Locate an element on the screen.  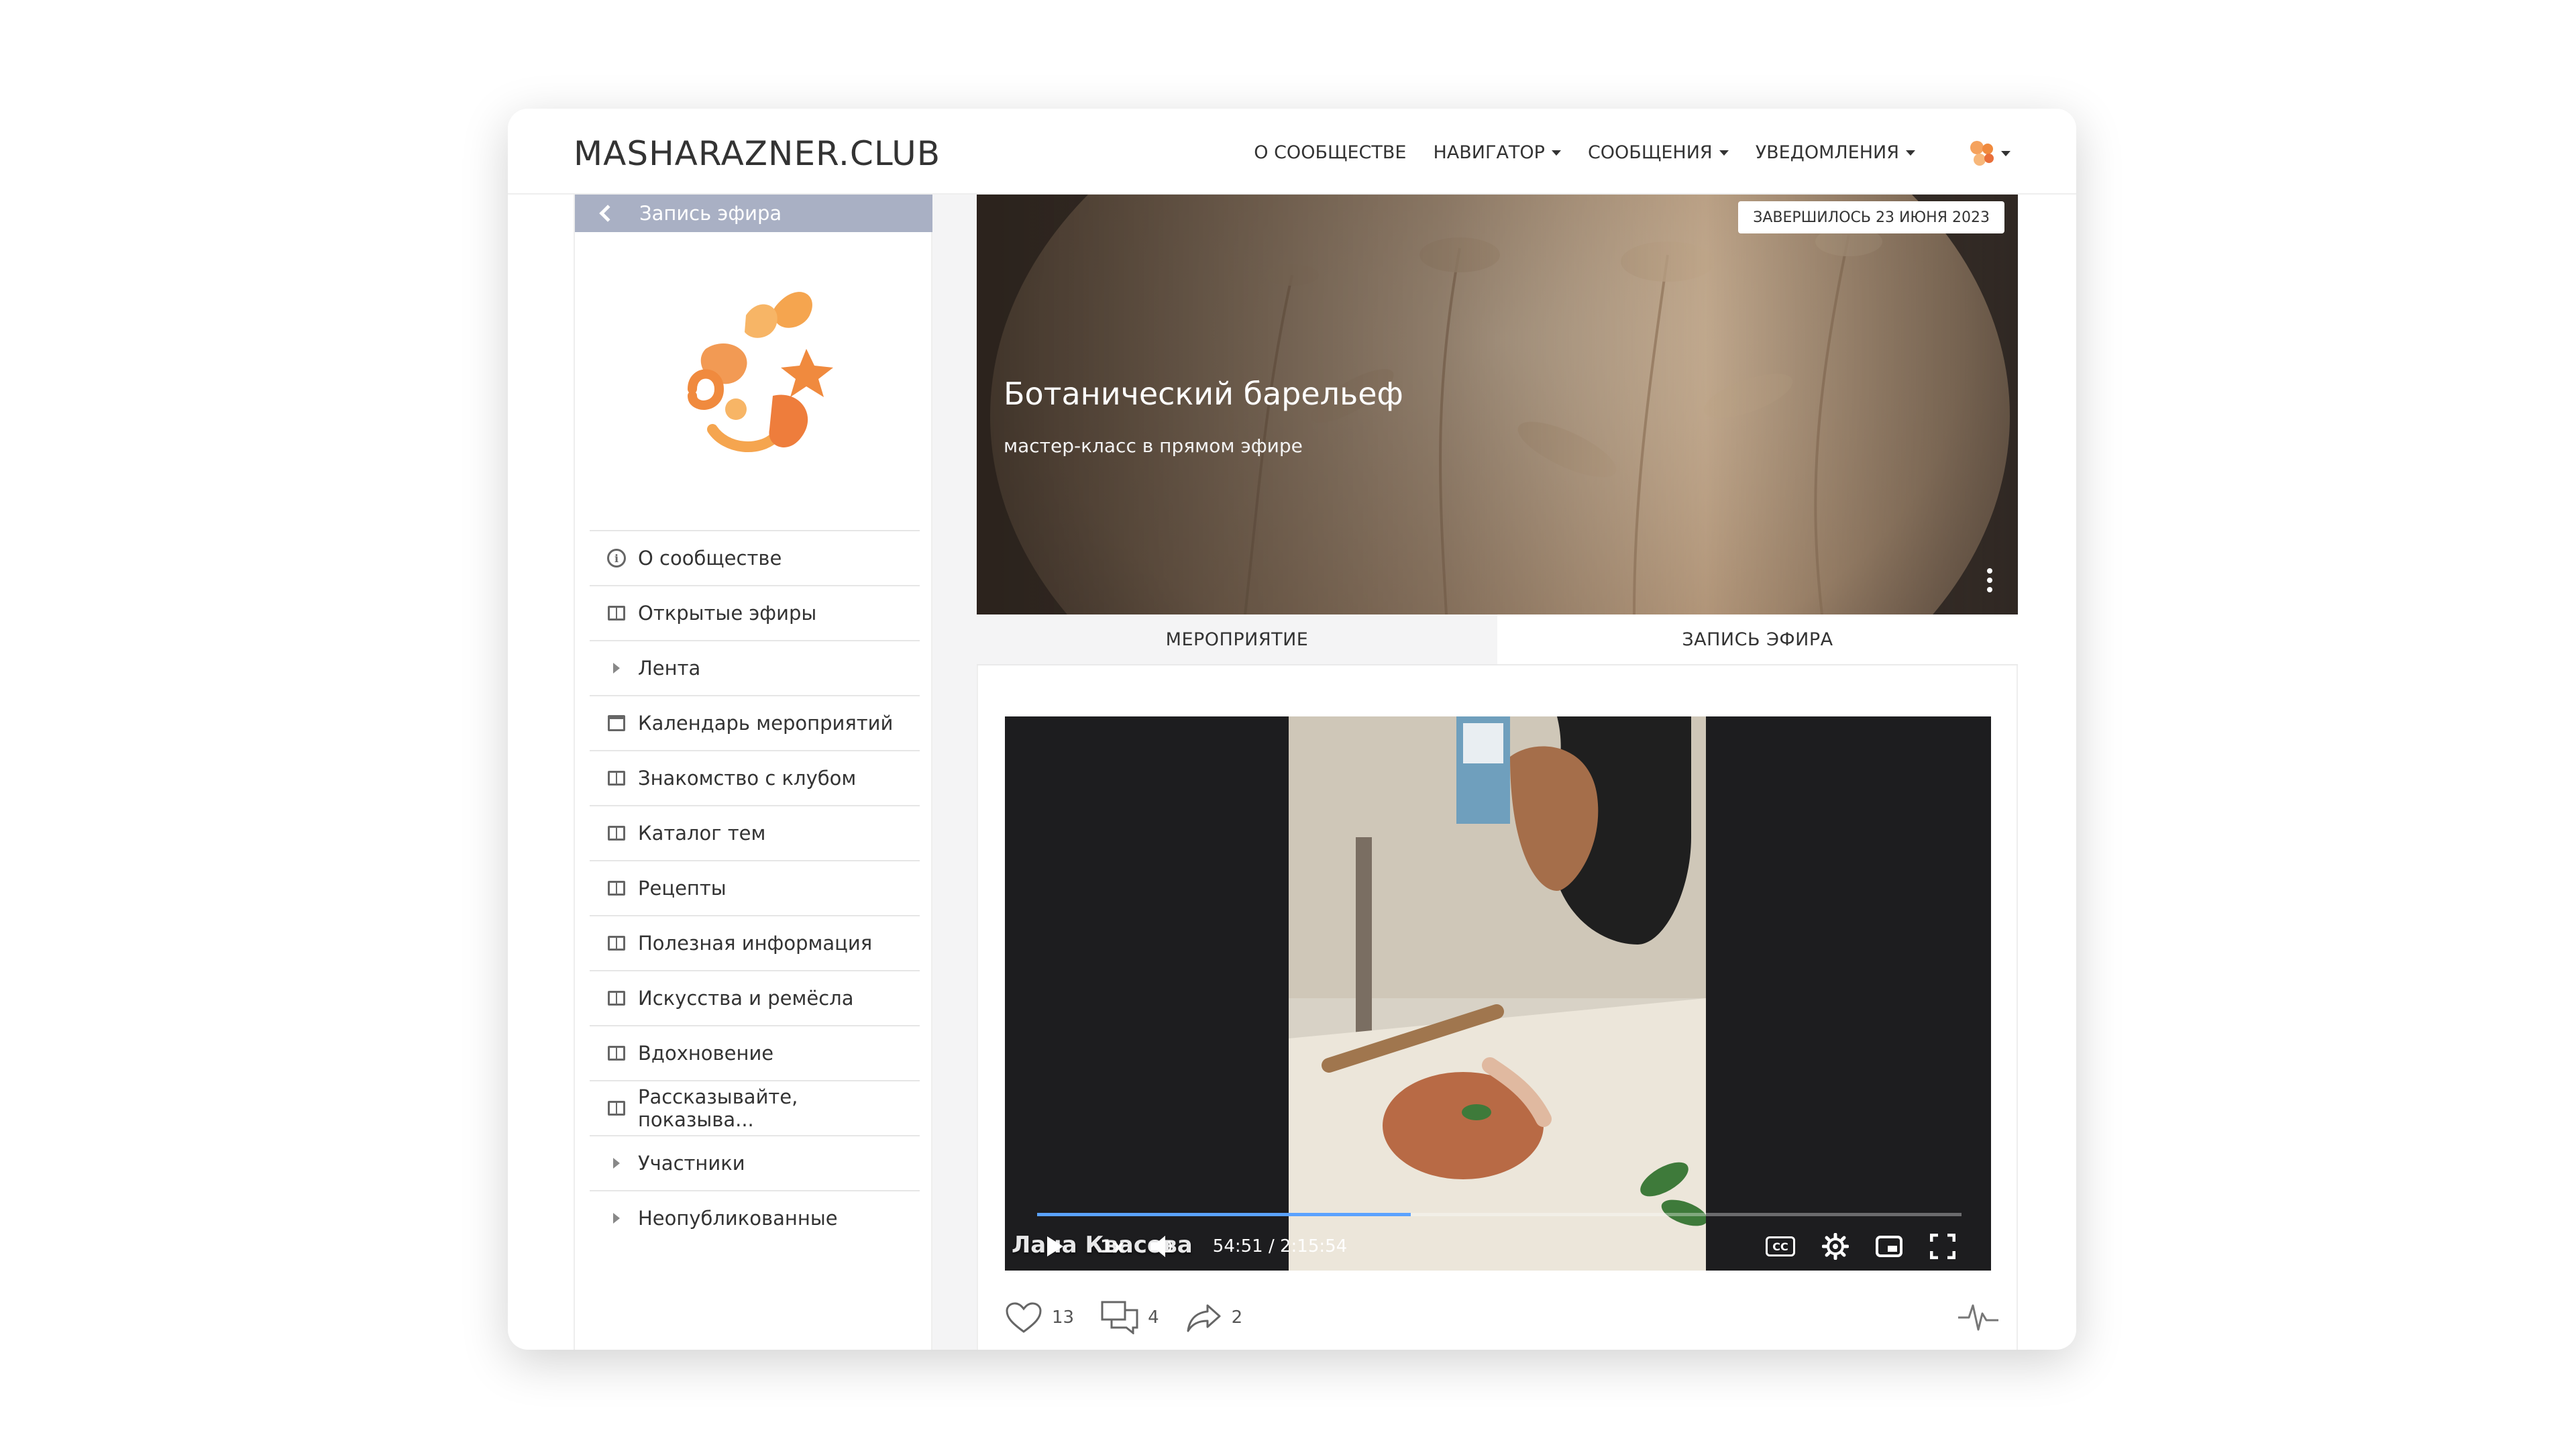
sidebar-item-arts-crafts: Искусства и ремёсла is located at coordinates (755, 997).